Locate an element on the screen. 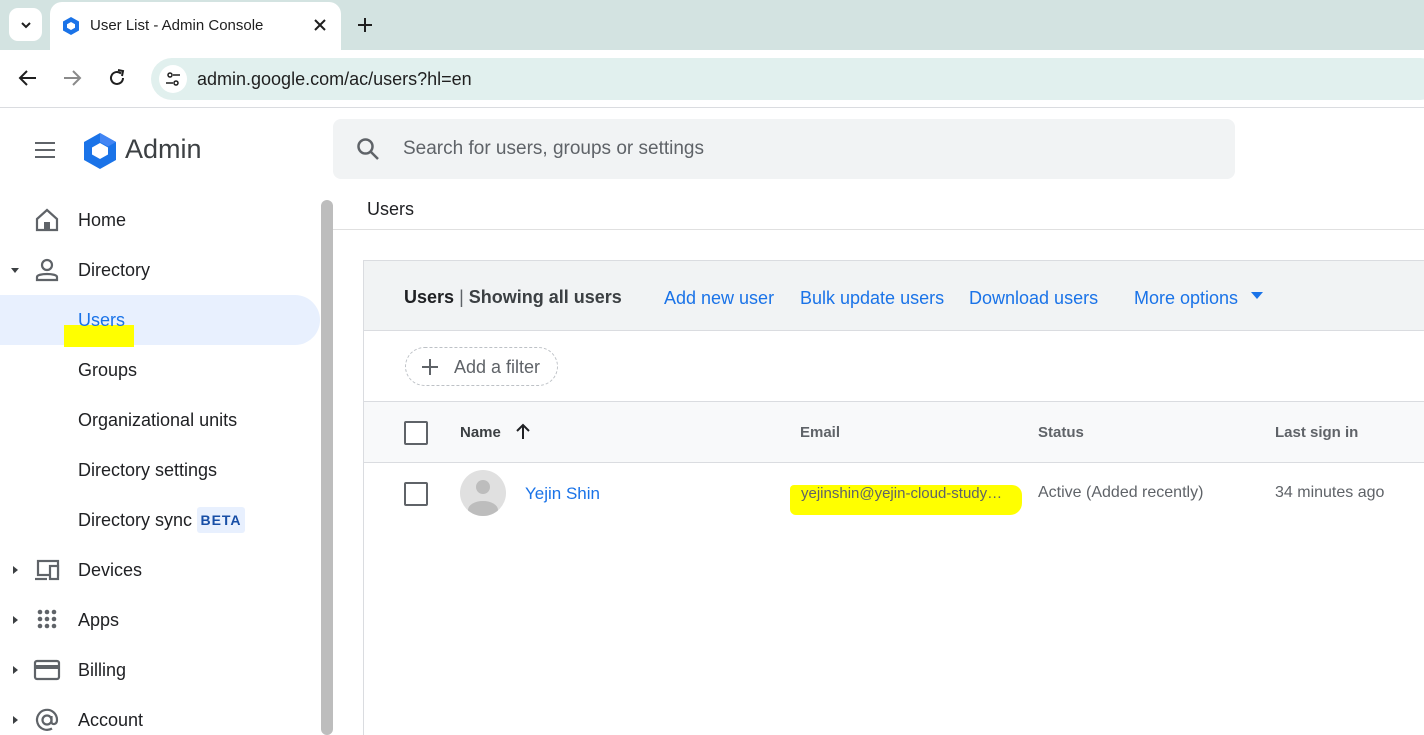 This screenshot has height=735, width=1424. sidebar-item-label: Account is located at coordinates (111, 720).